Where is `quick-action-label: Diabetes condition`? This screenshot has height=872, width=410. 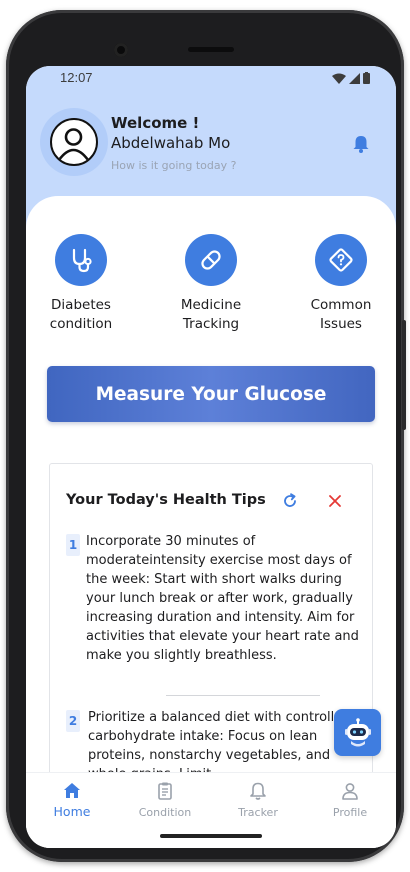 quick-action-label: Diabetes condition is located at coordinates (81, 314).